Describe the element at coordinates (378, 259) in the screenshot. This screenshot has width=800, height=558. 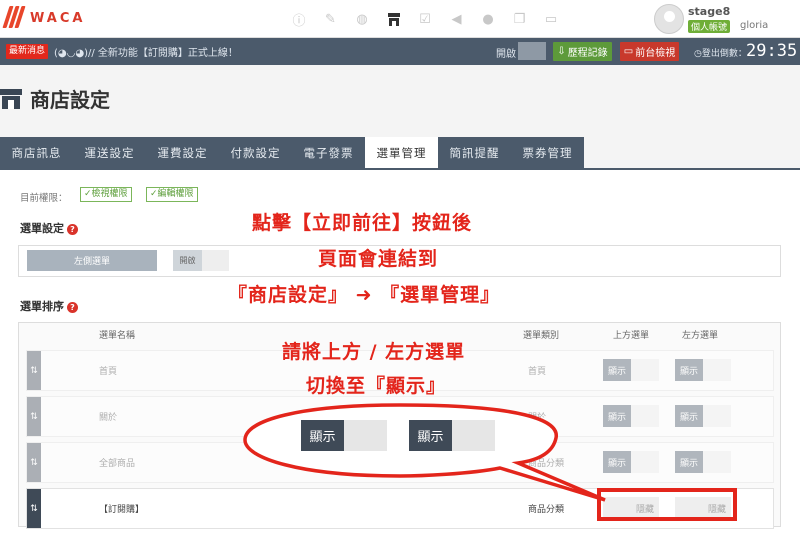
I see `annotation-line: 頁面會連結到` at that location.